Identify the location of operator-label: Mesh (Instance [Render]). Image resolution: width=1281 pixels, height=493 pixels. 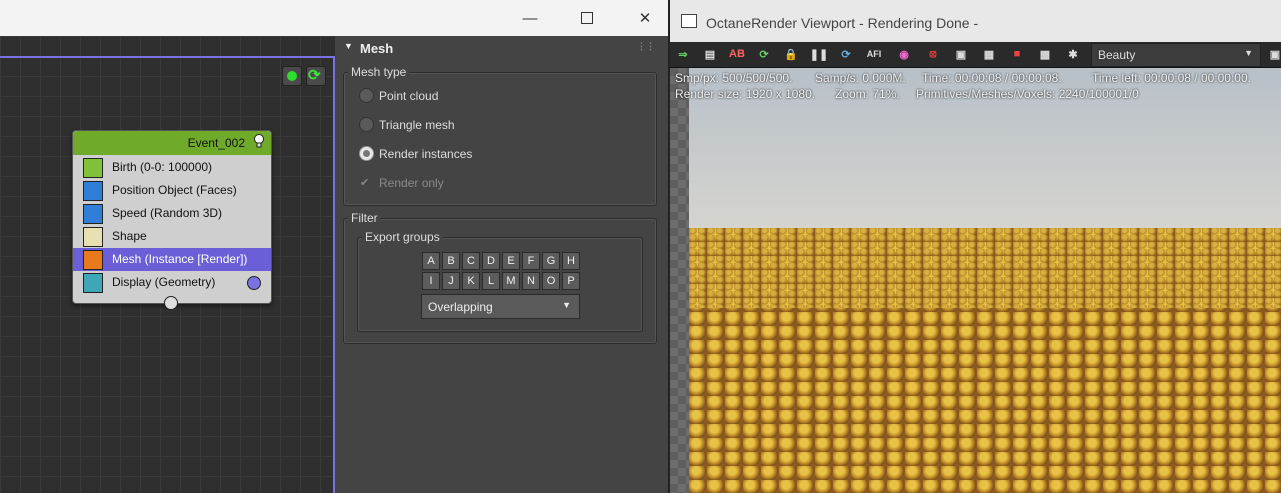
(180, 259).